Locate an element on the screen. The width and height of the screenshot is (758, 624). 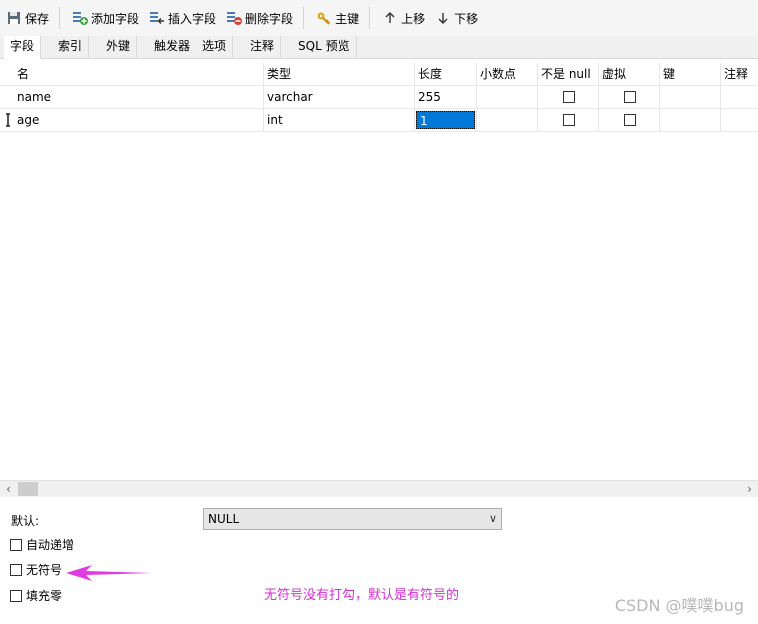
column-header-virtual: 虚拟 is located at coordinates (629, 74).